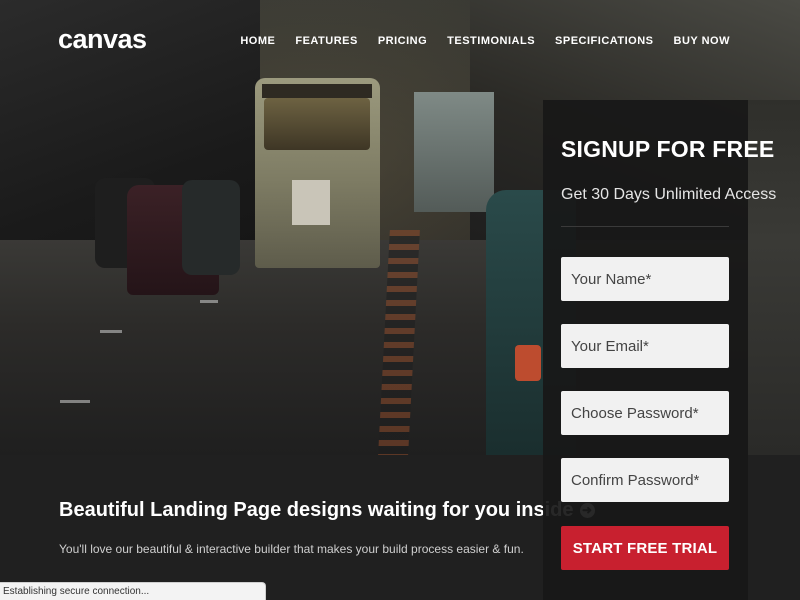 Image resolution: width=800 pixels, height=600 pixels. What do you see at coordinates (454, 152) in the screenshot?
I see `hero-bus-distant` at bounding box center [454, 152].